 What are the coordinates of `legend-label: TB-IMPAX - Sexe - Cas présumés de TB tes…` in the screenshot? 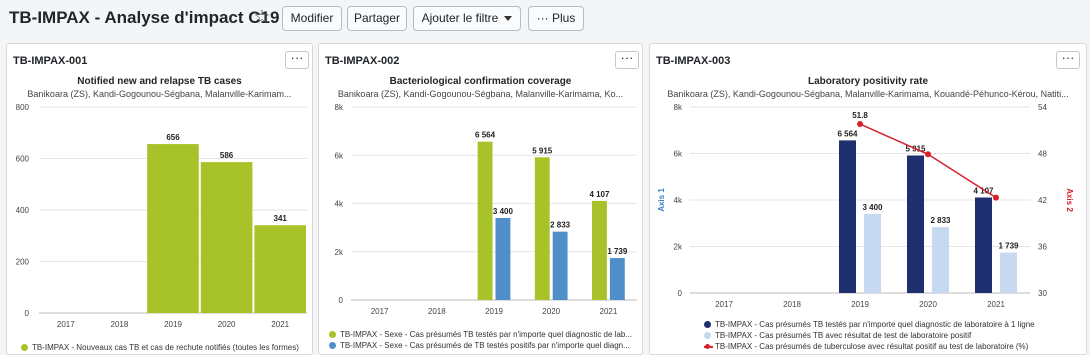 It's located at (485, 345).